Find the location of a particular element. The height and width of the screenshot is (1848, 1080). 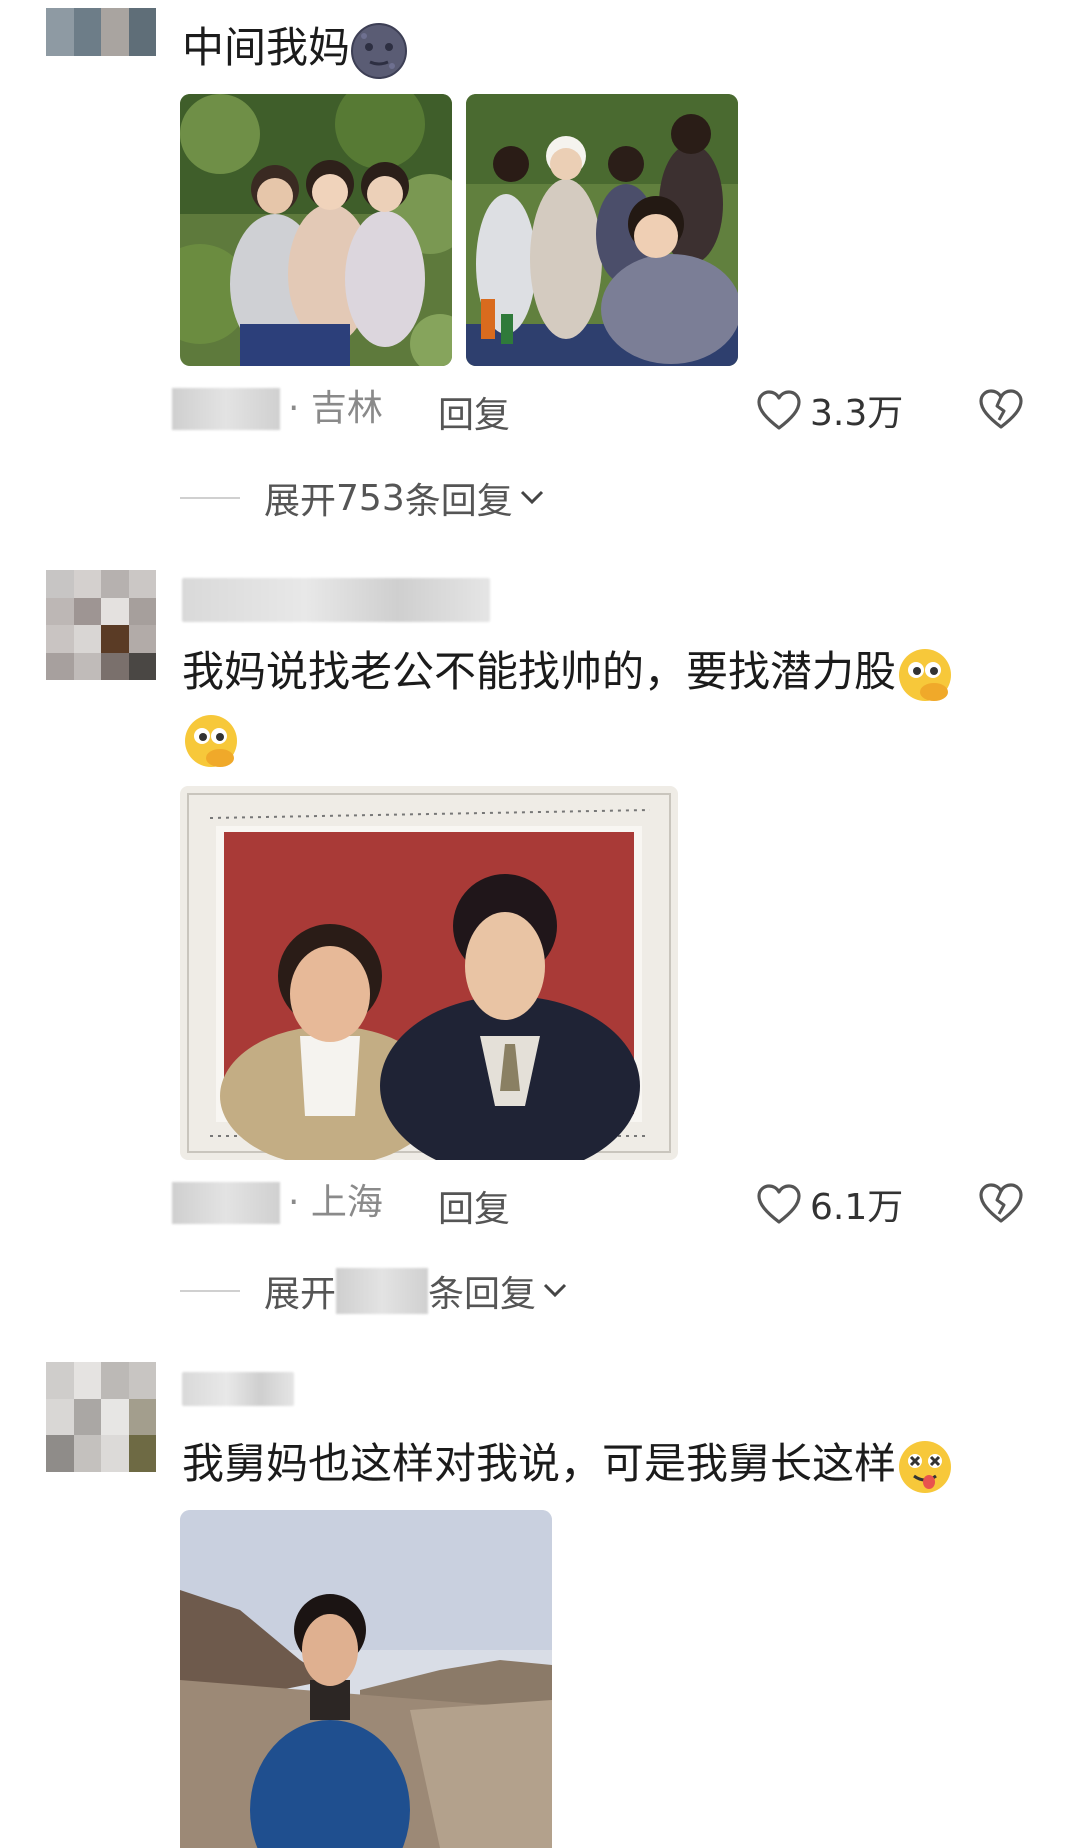

location-label: · 吉林 is located at coordinates (335, 408).